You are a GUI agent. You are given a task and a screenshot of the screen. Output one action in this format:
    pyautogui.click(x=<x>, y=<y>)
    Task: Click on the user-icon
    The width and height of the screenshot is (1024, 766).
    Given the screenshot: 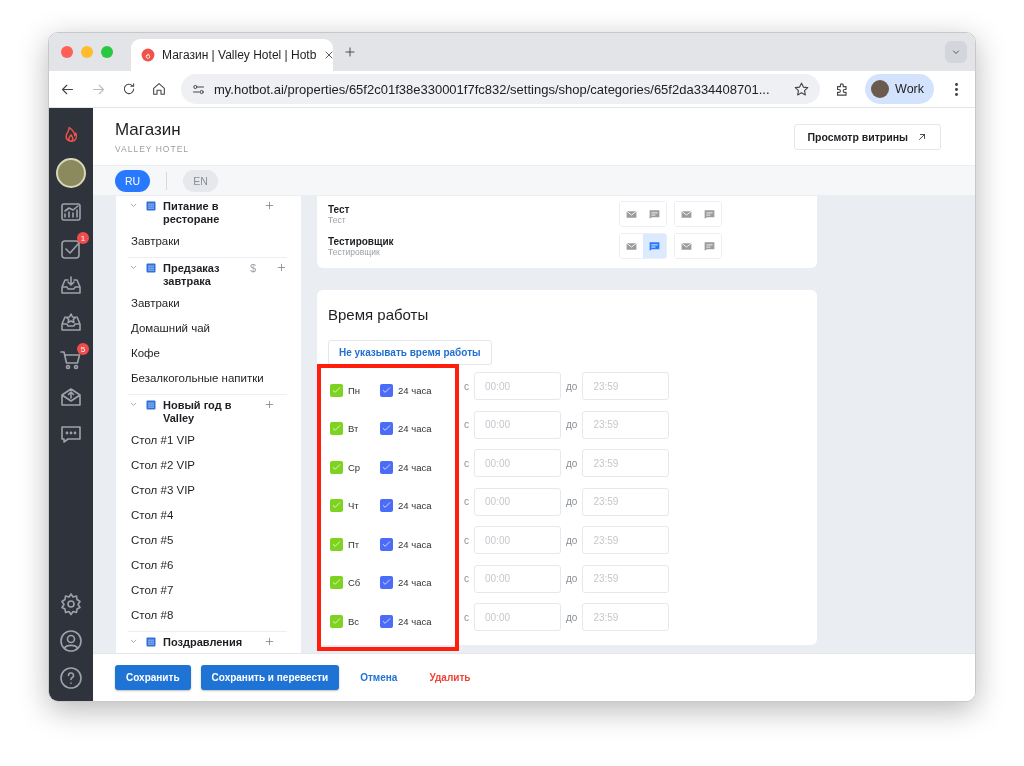 What is the action you would take?
    pyautogui.click(x=71, y=641)
    